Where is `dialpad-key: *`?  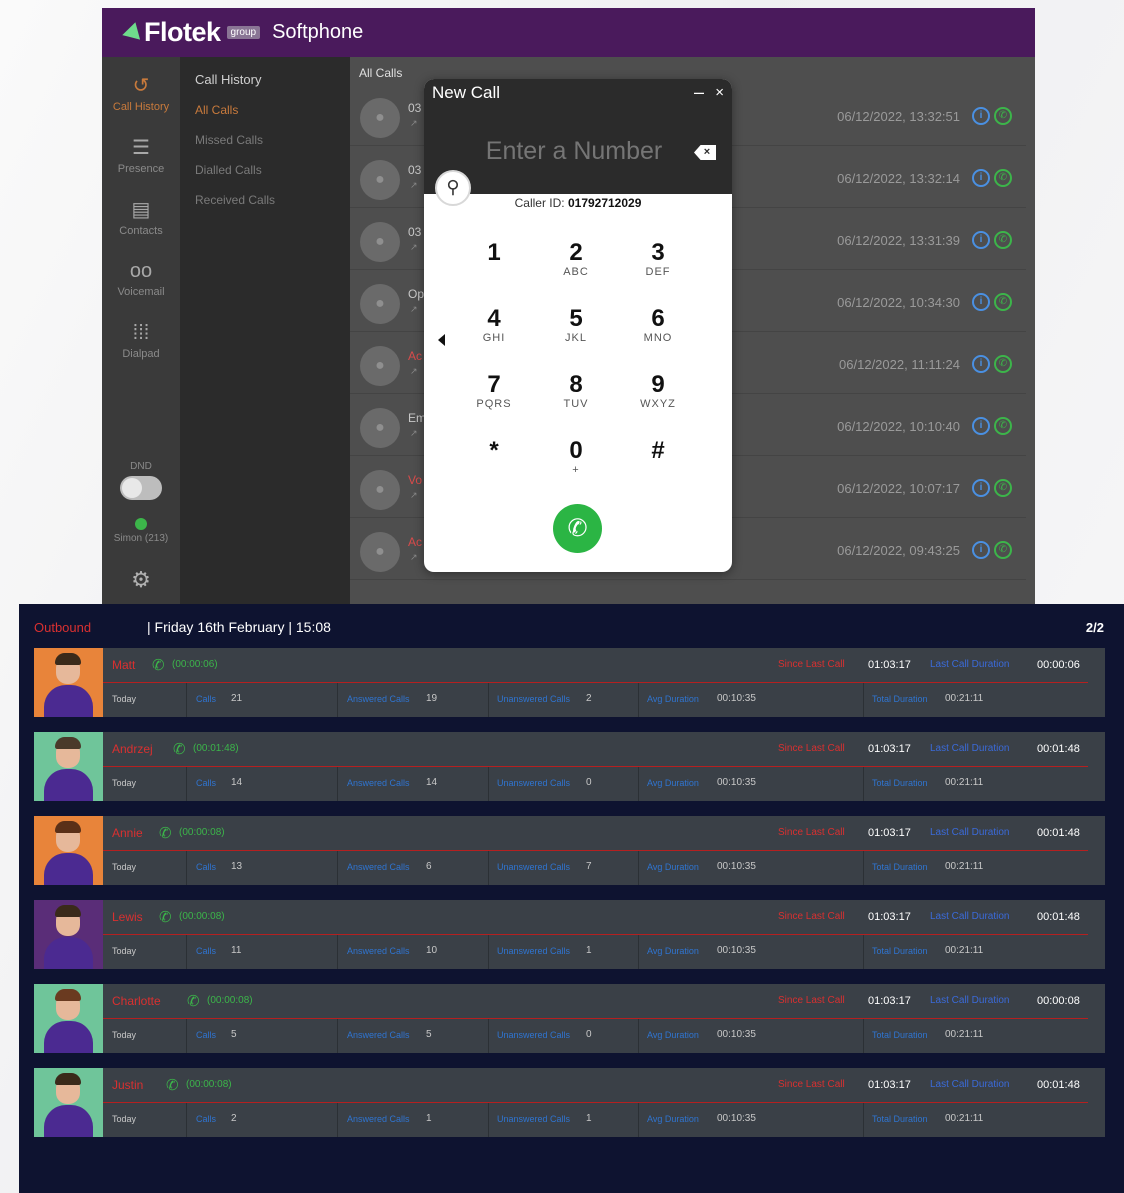 dialpad-key: * is located at coordinates (494, 465).